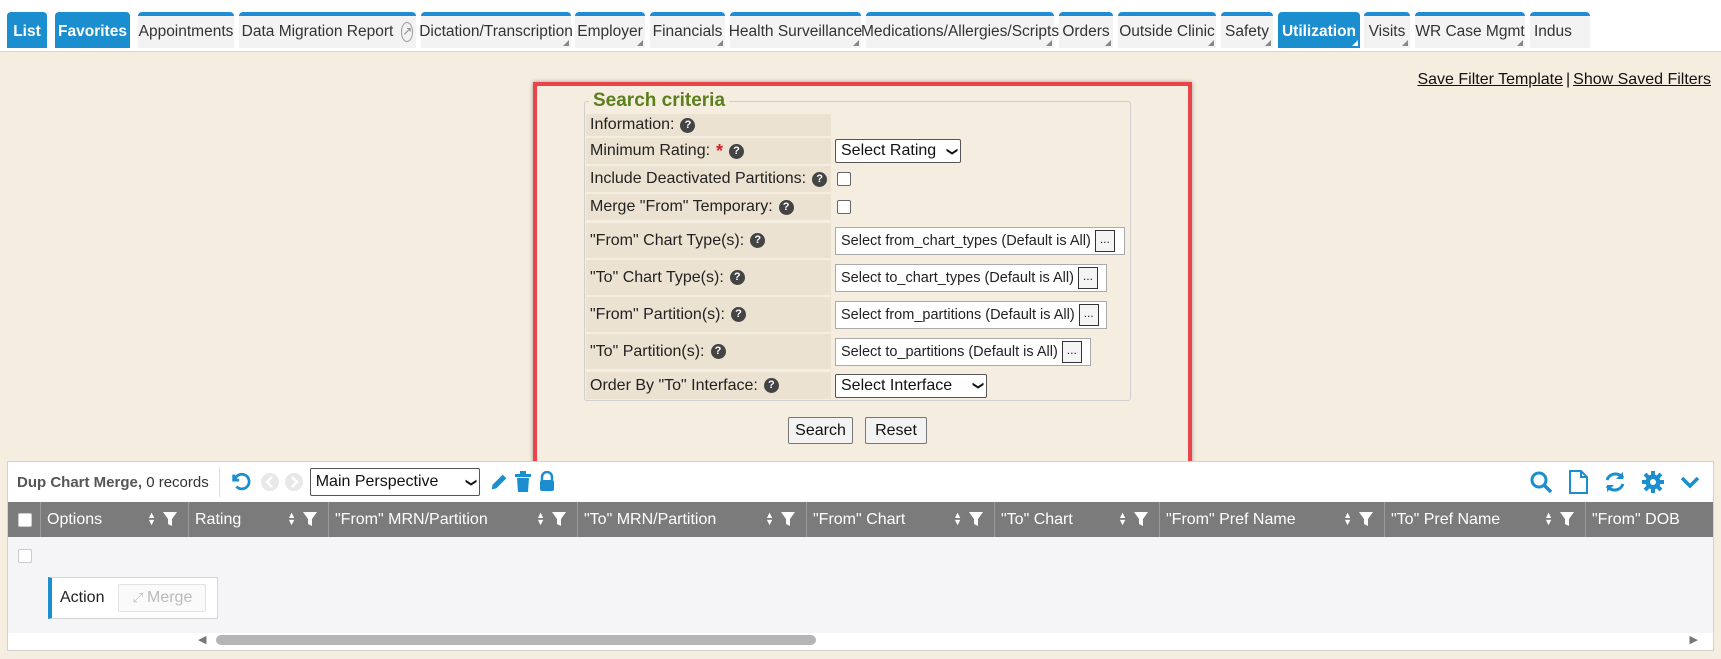  I want to click on pencil-icon, so click(499, 482).